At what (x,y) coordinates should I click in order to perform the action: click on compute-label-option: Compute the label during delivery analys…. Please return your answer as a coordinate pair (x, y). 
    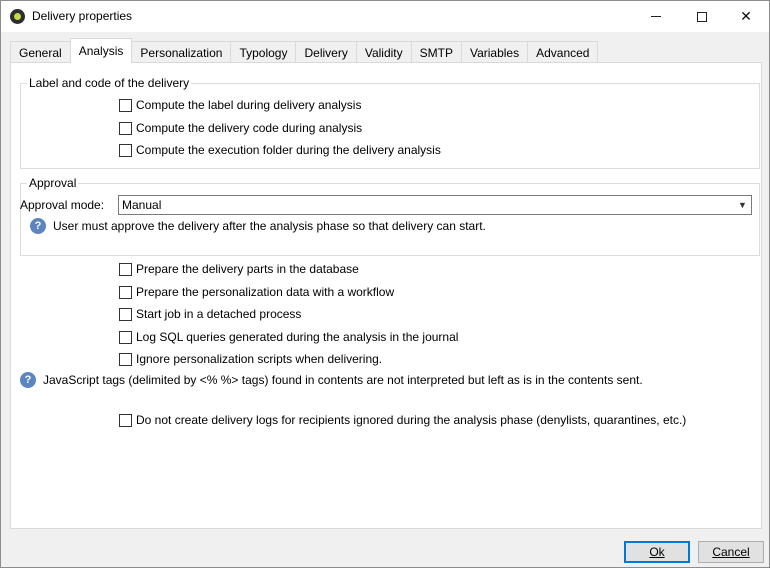
    Looking at the image, I should click on (240, 105).